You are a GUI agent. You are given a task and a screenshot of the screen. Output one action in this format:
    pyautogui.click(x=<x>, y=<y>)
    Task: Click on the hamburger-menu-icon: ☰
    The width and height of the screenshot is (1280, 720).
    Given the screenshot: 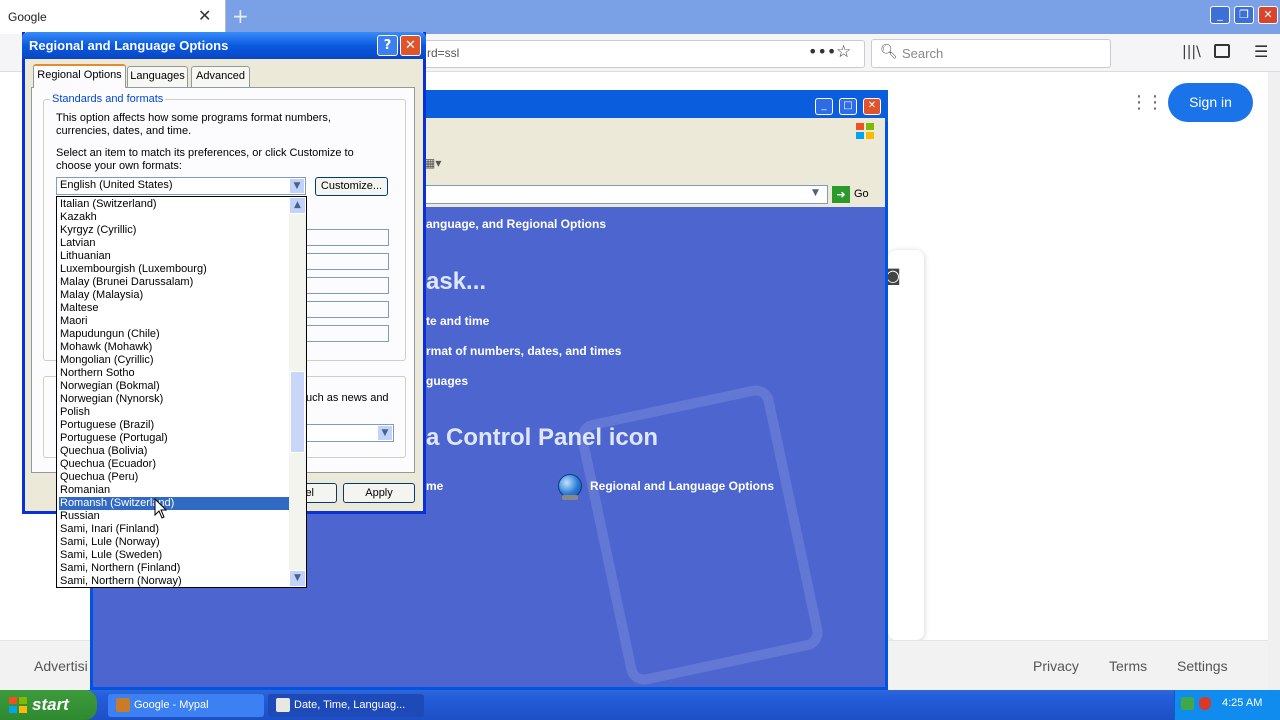 What is the action you would take?
    pyautogui.click(x=1261, y=51)
    